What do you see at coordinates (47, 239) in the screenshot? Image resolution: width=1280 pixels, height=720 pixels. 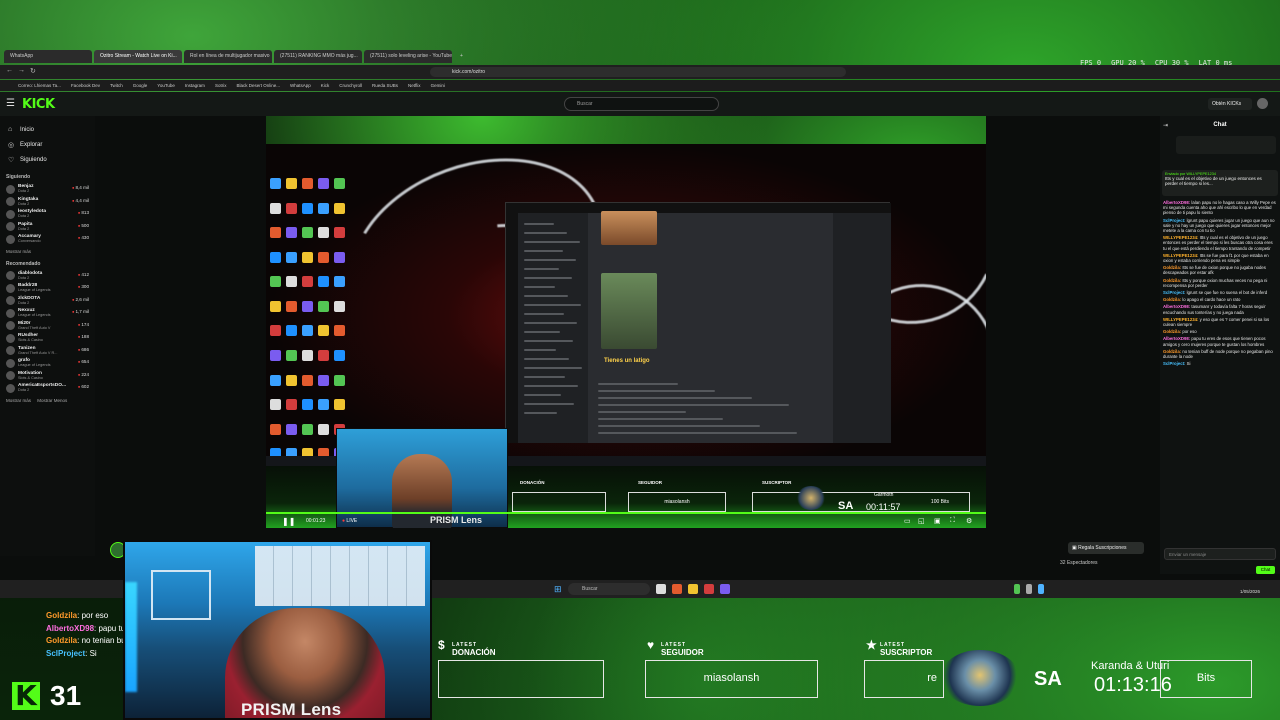 I see `sidebar-channel: AccamaryConversando 430` at bounding box center [47, 239].